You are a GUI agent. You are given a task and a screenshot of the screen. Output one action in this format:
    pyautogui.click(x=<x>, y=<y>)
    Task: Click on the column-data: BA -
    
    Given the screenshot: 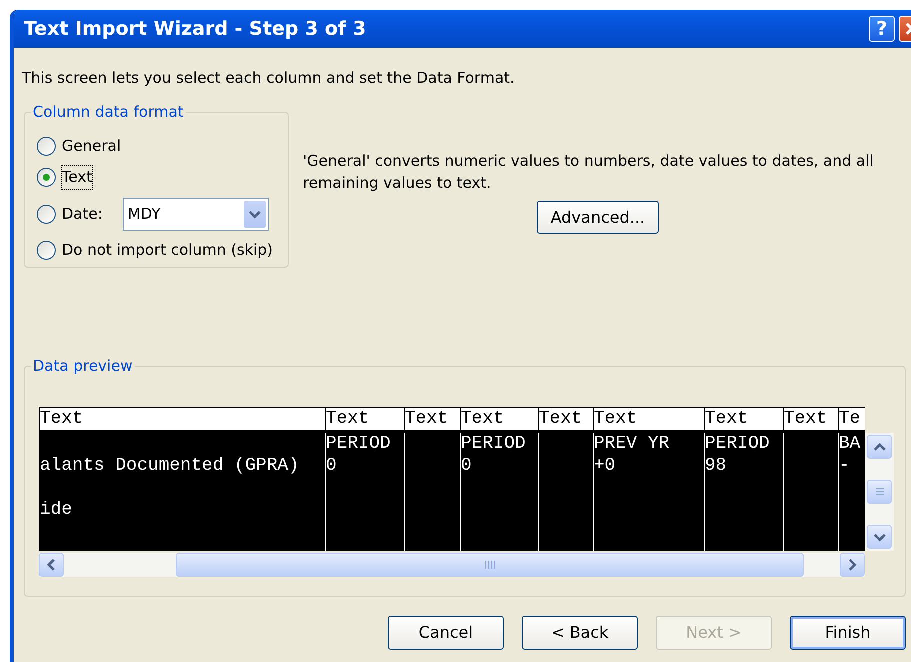 What is the action you would take?
    pyautogui.click(x=852, y=492)
    